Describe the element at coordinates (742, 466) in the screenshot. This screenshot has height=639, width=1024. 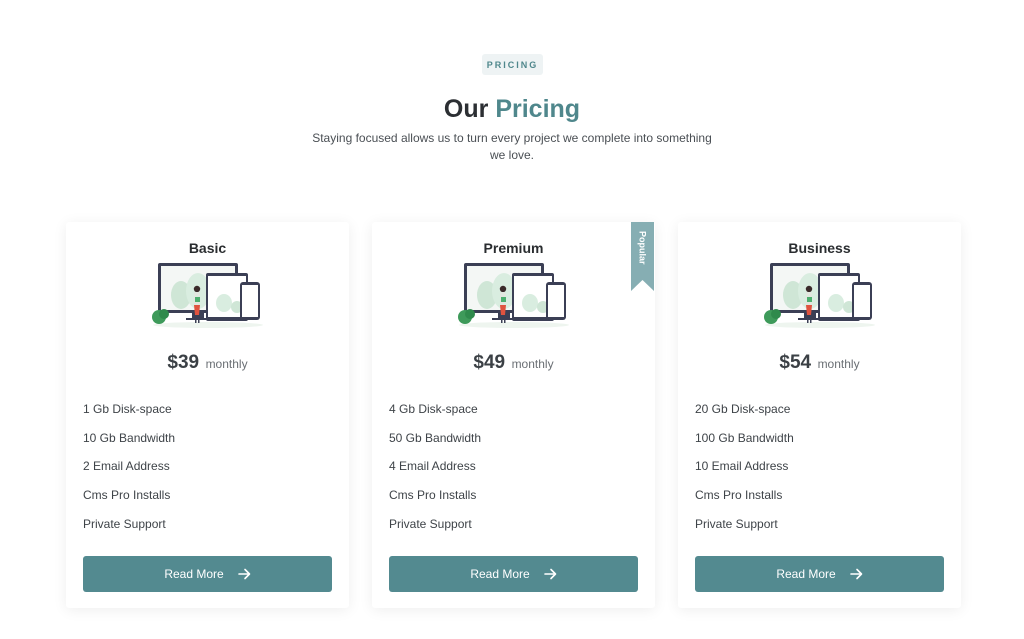
I see `feature-item: 10 Email Address` at that location.